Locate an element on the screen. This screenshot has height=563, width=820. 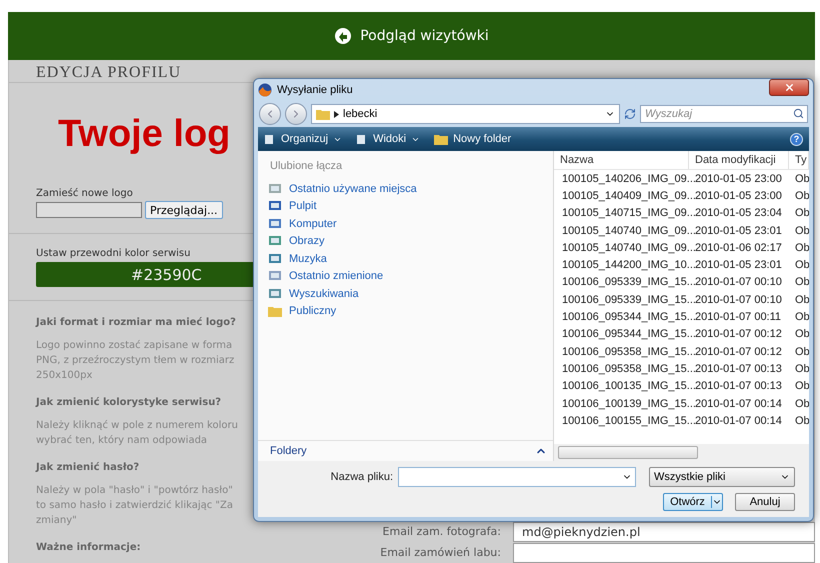
close-button is located at coordinates (789, 87).